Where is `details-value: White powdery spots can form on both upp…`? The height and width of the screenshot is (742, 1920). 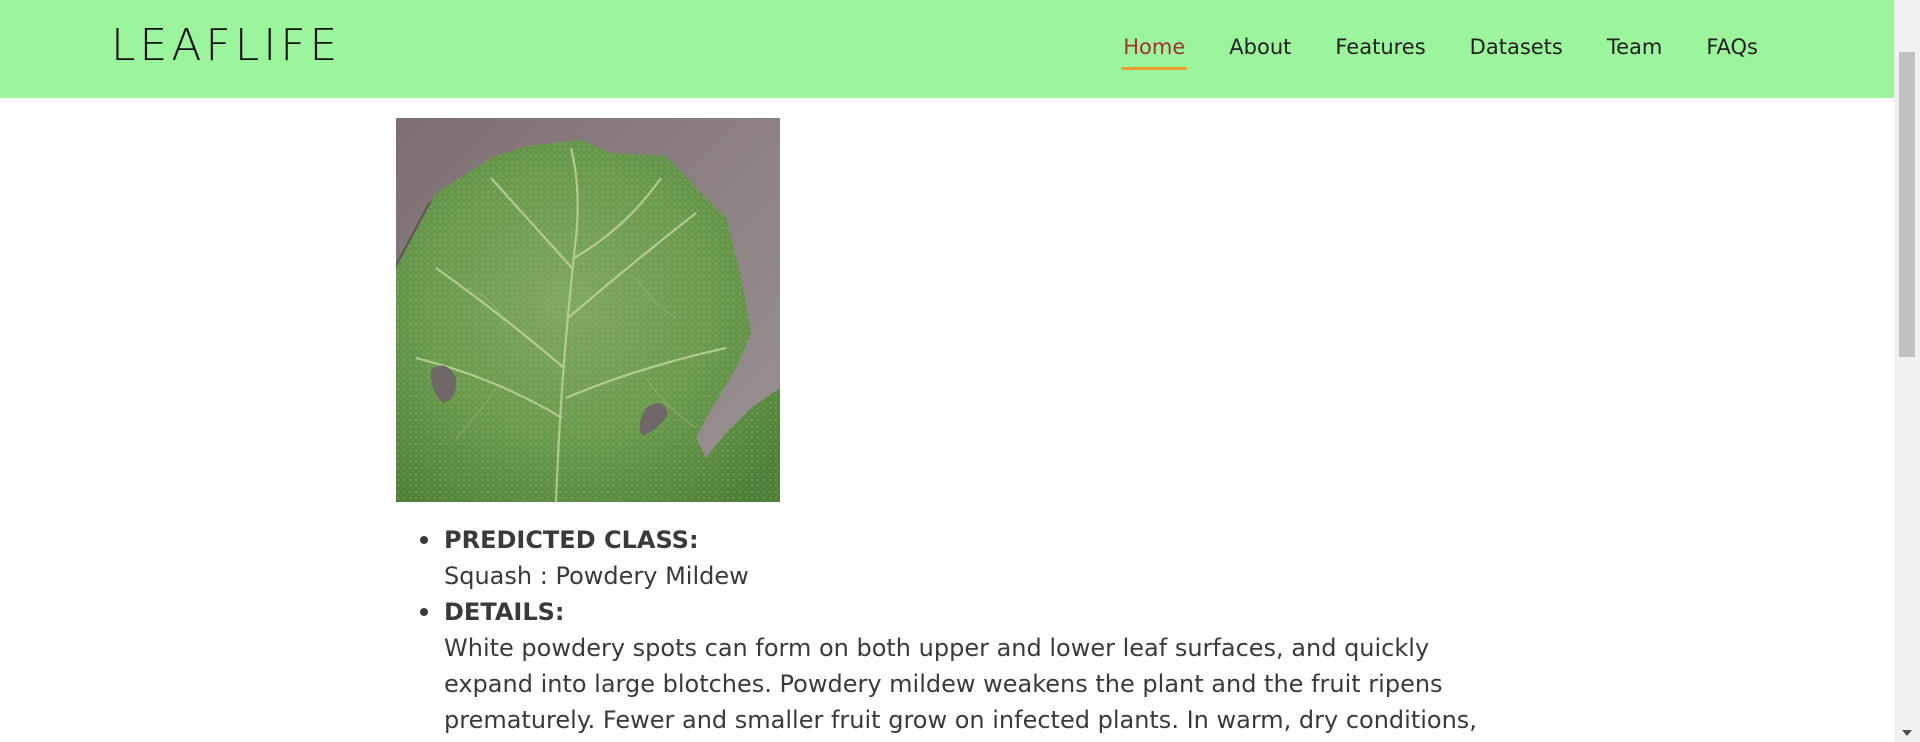 details-value: White powdery spots can form on both upp… is located at coordinates (960, 684).